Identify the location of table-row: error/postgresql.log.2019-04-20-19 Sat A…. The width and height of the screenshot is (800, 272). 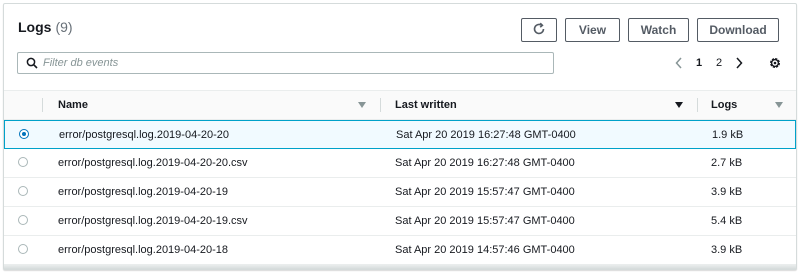
(400, 192).